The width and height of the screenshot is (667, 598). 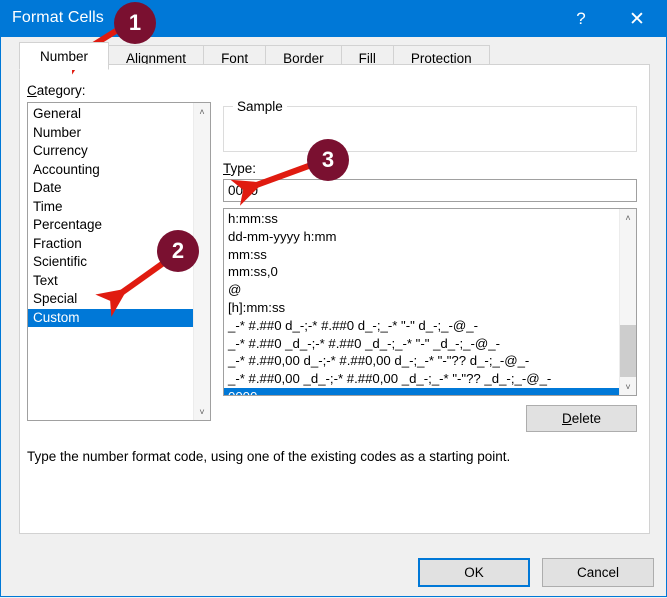 I want to click on type-item: mm:ss, so click(x=421, y=255).